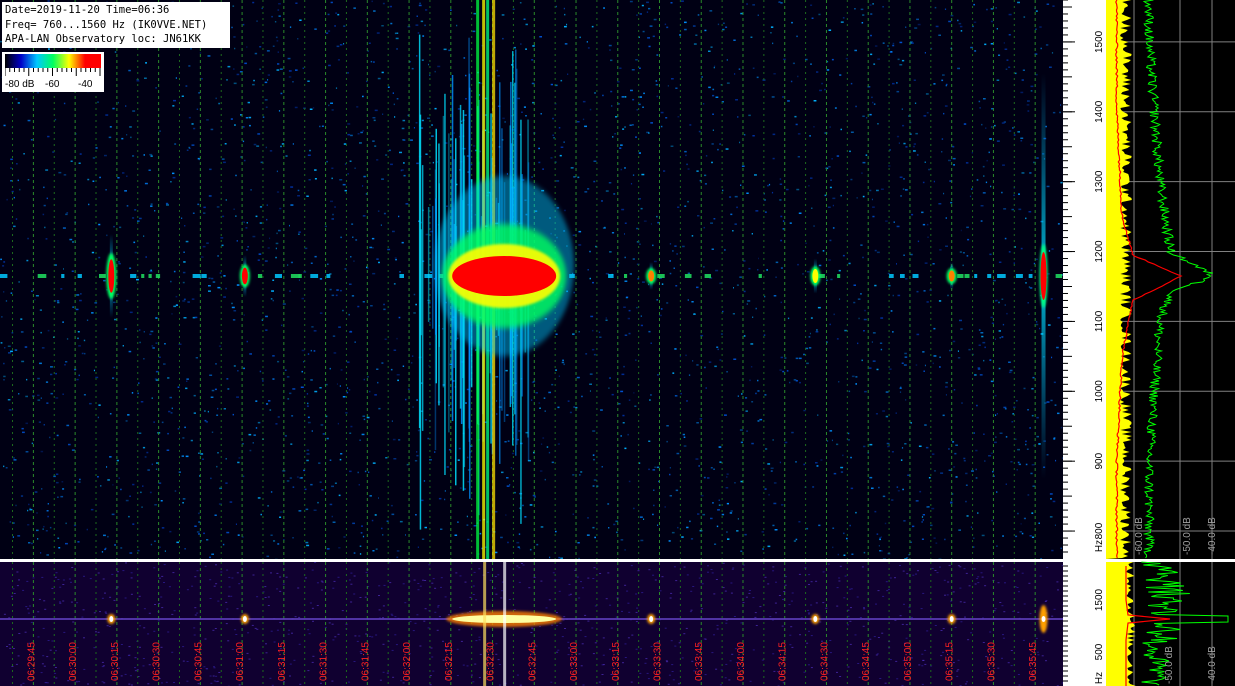  I want to click on mini-echo-core, so click(244, 619).